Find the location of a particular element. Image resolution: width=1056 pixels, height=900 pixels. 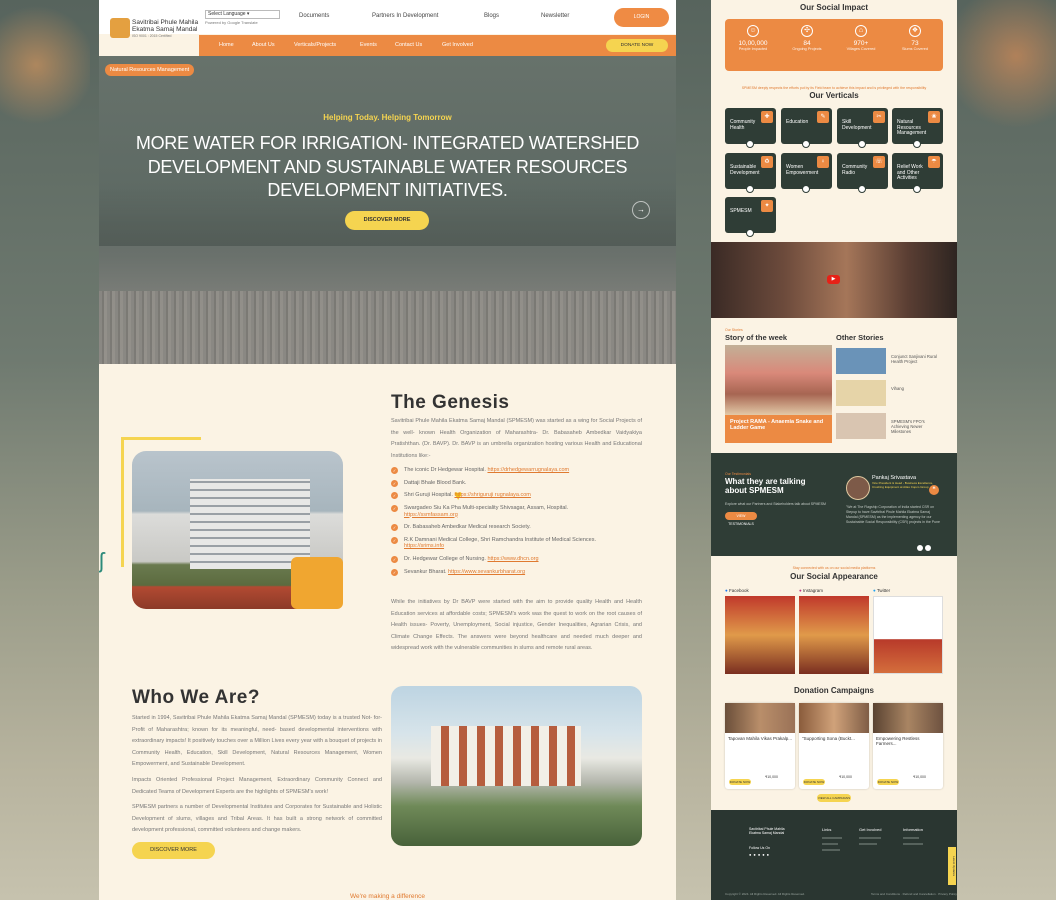

nav-contact: Contact Us is located at coordinates (408, 45).